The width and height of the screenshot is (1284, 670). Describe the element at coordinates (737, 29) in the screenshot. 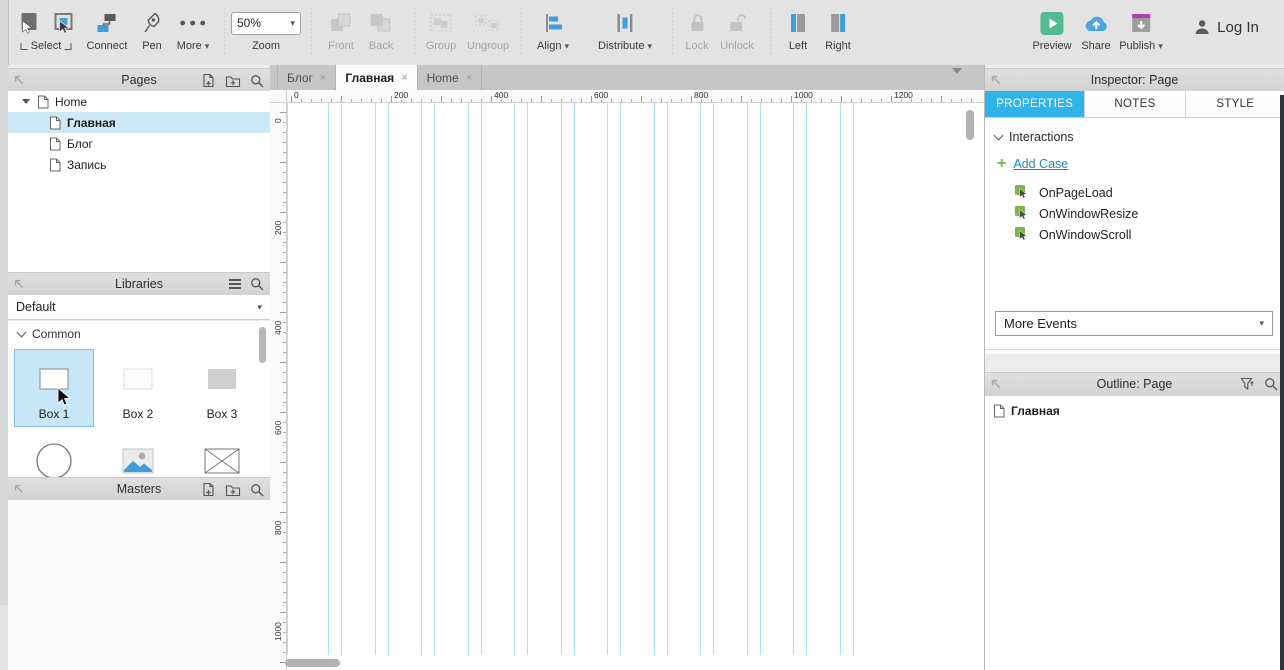

I see `unlock-button: Unlock` at that location.